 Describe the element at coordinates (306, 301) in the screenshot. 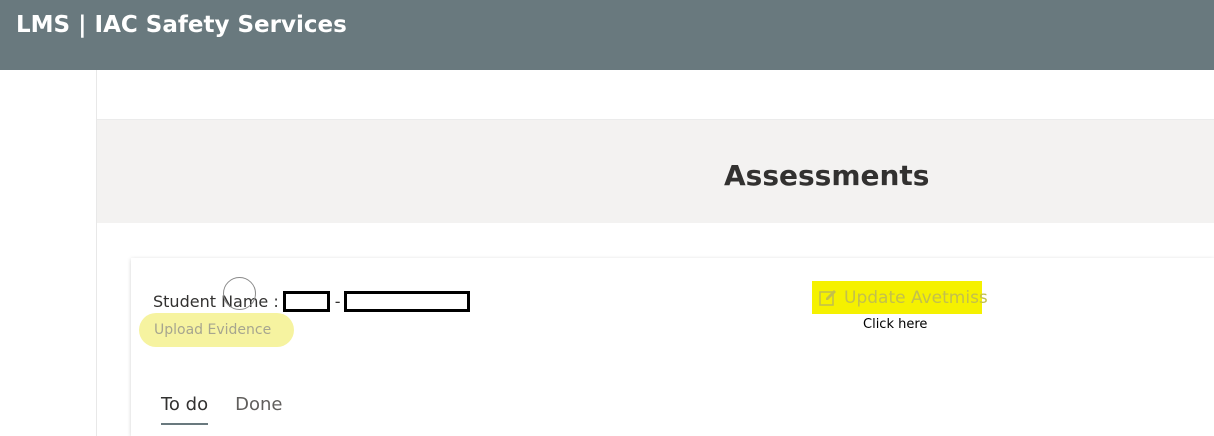

I see `redacted-student-id` at that location.